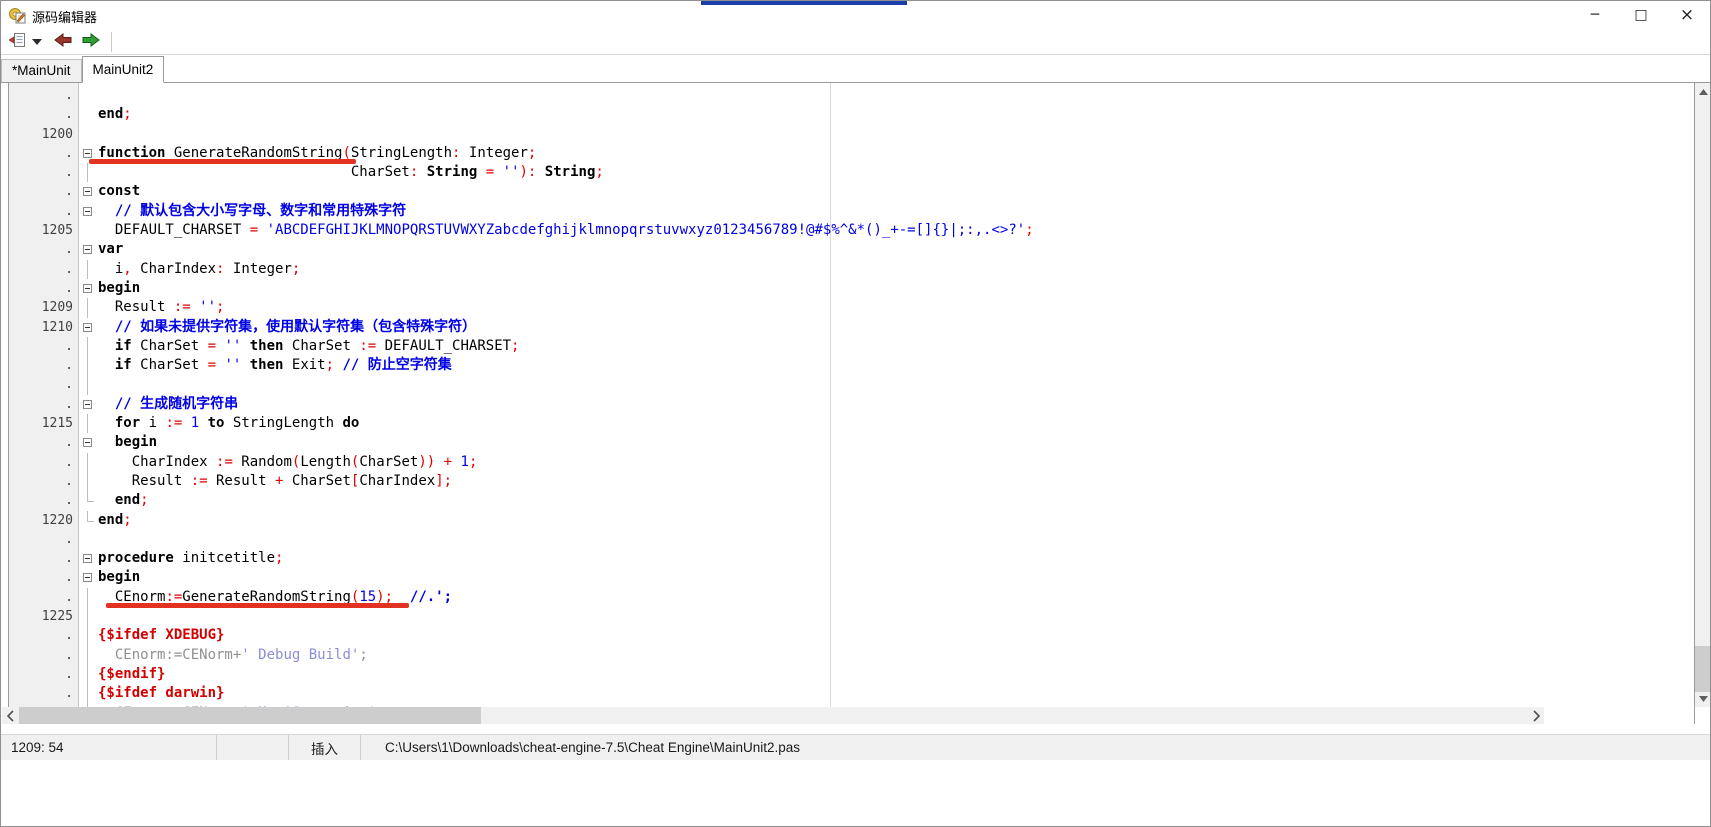  I want to click on horizontal-scrollbar-thumb, so click(250, 715).